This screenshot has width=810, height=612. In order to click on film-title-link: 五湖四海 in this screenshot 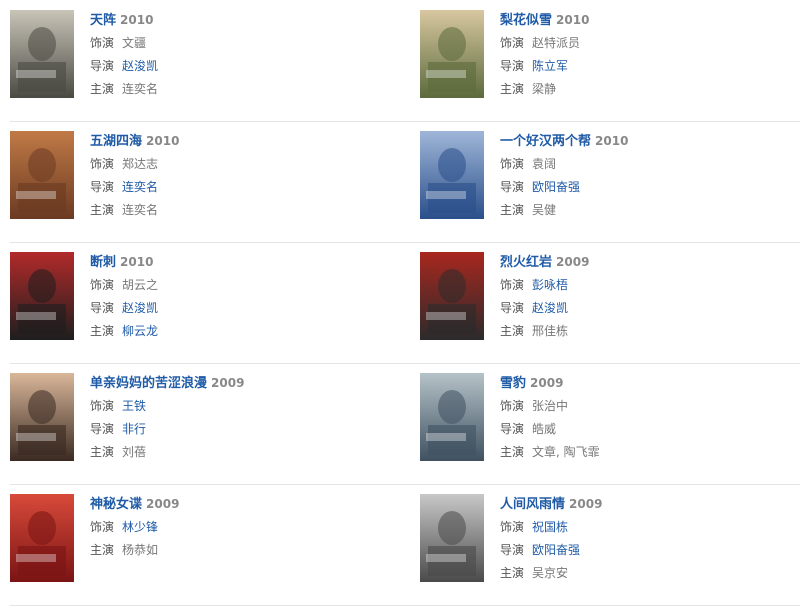, I will do `click(116, 141)`.